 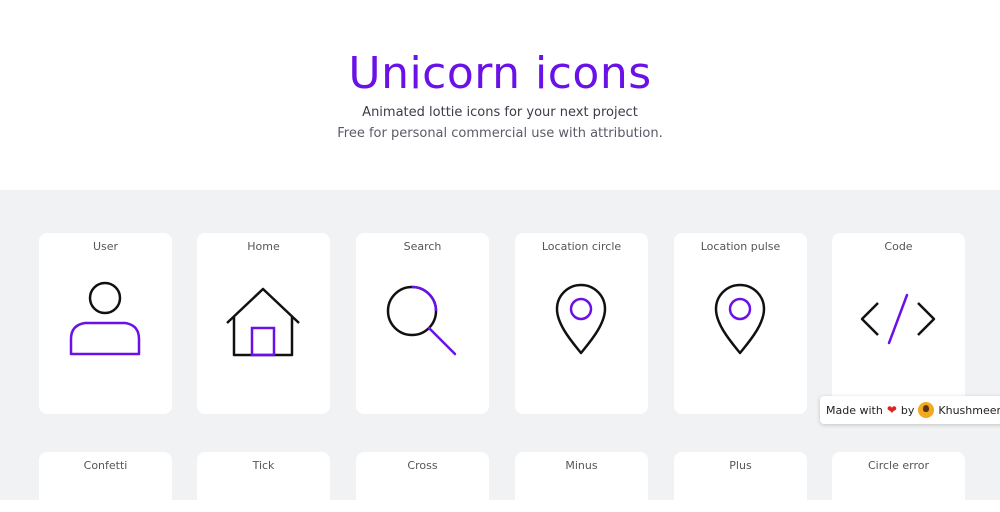 What do you see at coordinates (891, 410) in the screenshot?
I see `heart-icon: ❤` at bounding box center [891, 410].